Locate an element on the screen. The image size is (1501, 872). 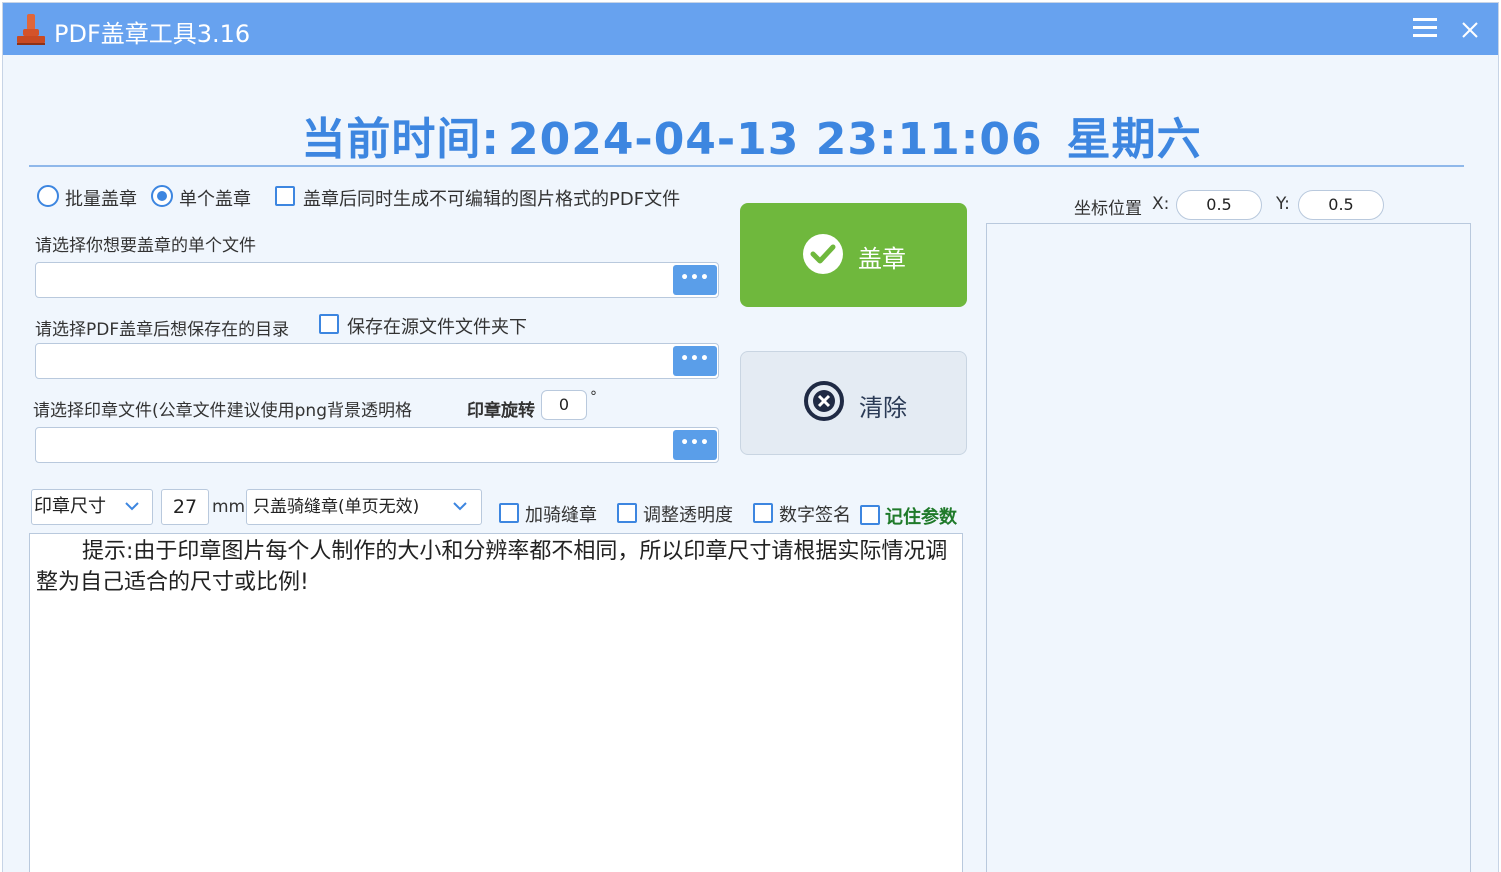
position-label: 坐标位置 is located at coordinates (1108, 209).